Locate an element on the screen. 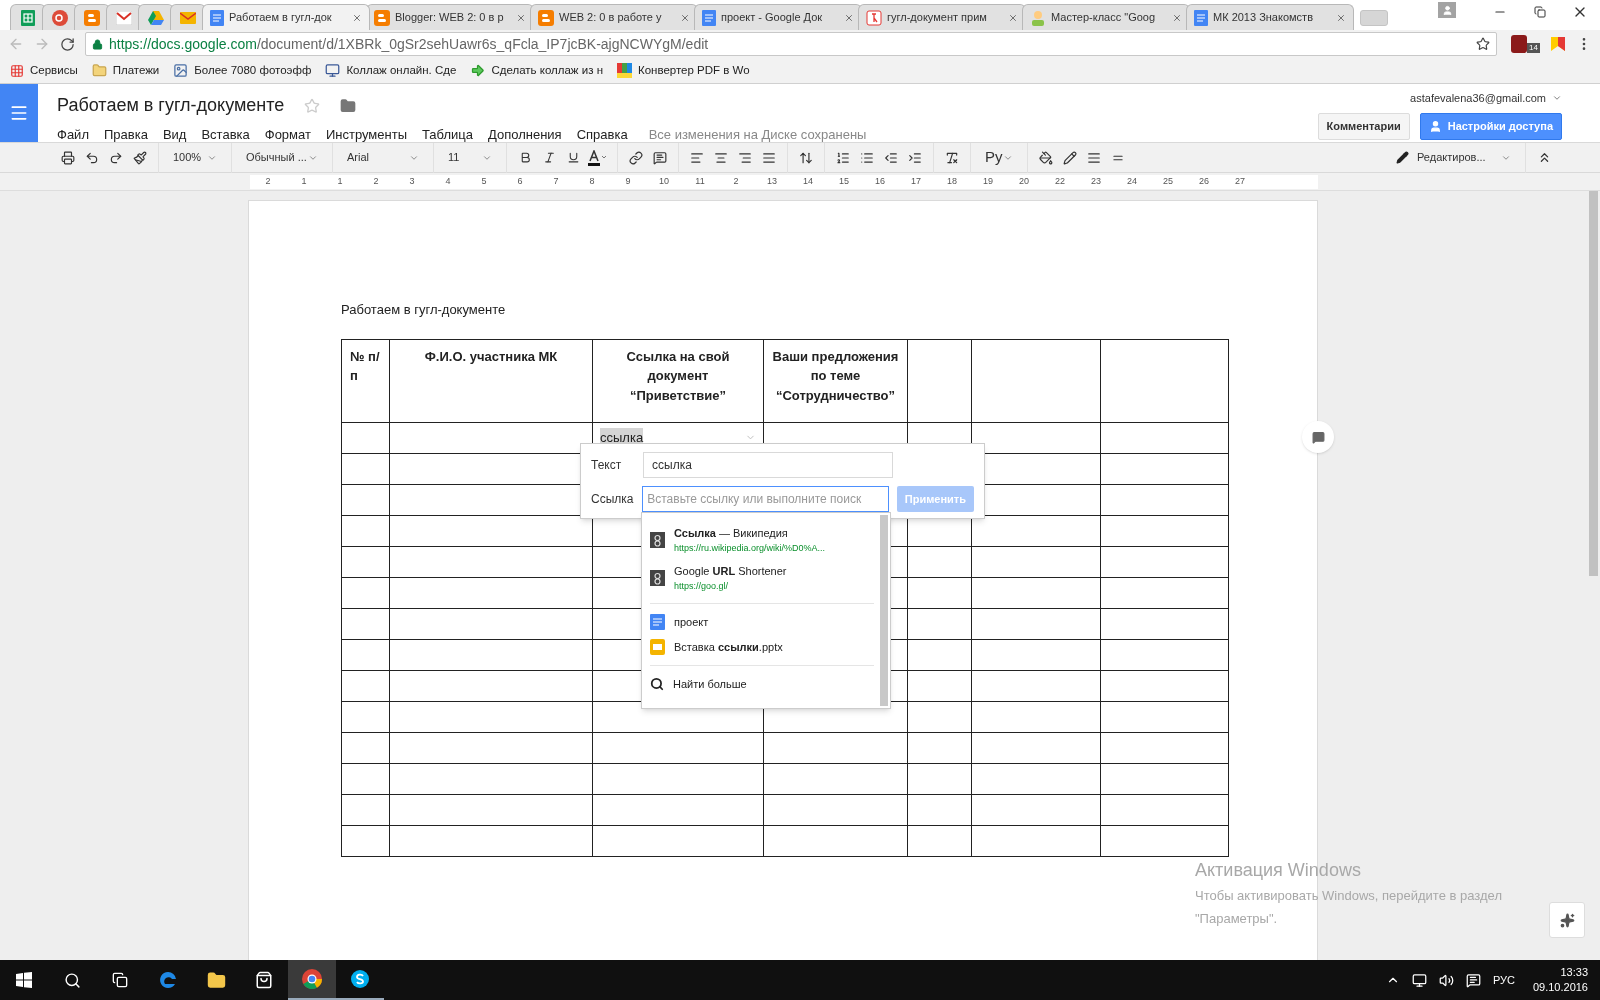 Image resolution: width=1600 pixels, height=1000 pixels. suggestion-item: проект is located at coordinates (762, 622).